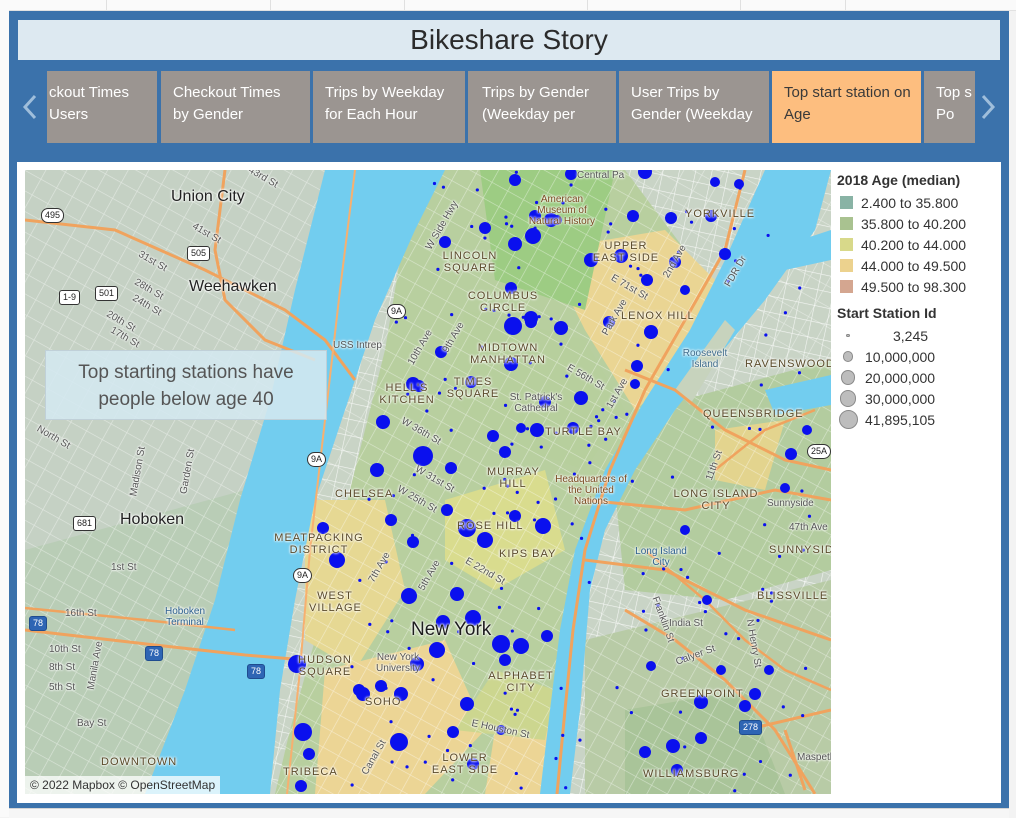  I want to click on size-legend-item: 20,000,000, so click(917, 377).